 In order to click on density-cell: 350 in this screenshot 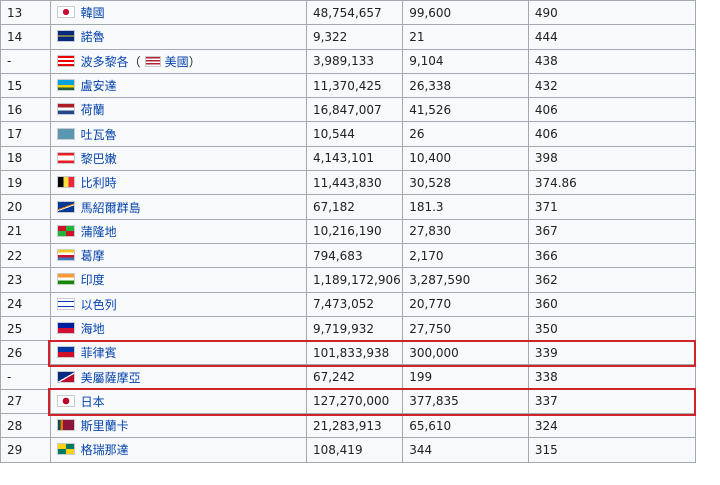, I will do `click(612, 328)`.